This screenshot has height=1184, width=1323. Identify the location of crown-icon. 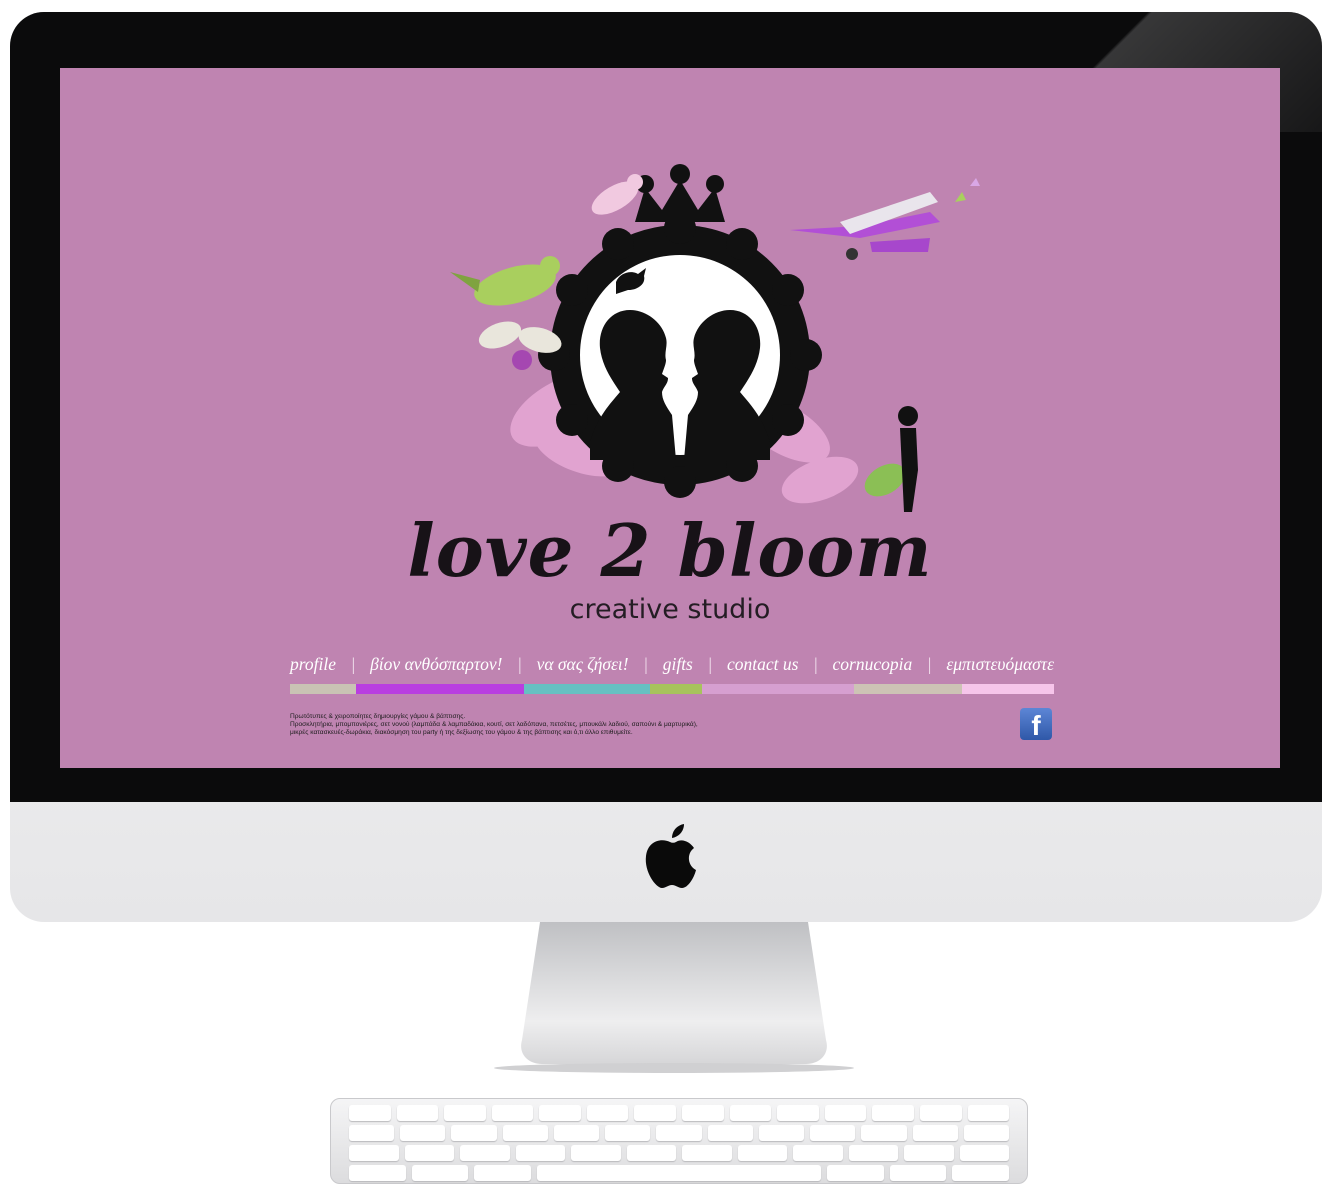
(680, 193).